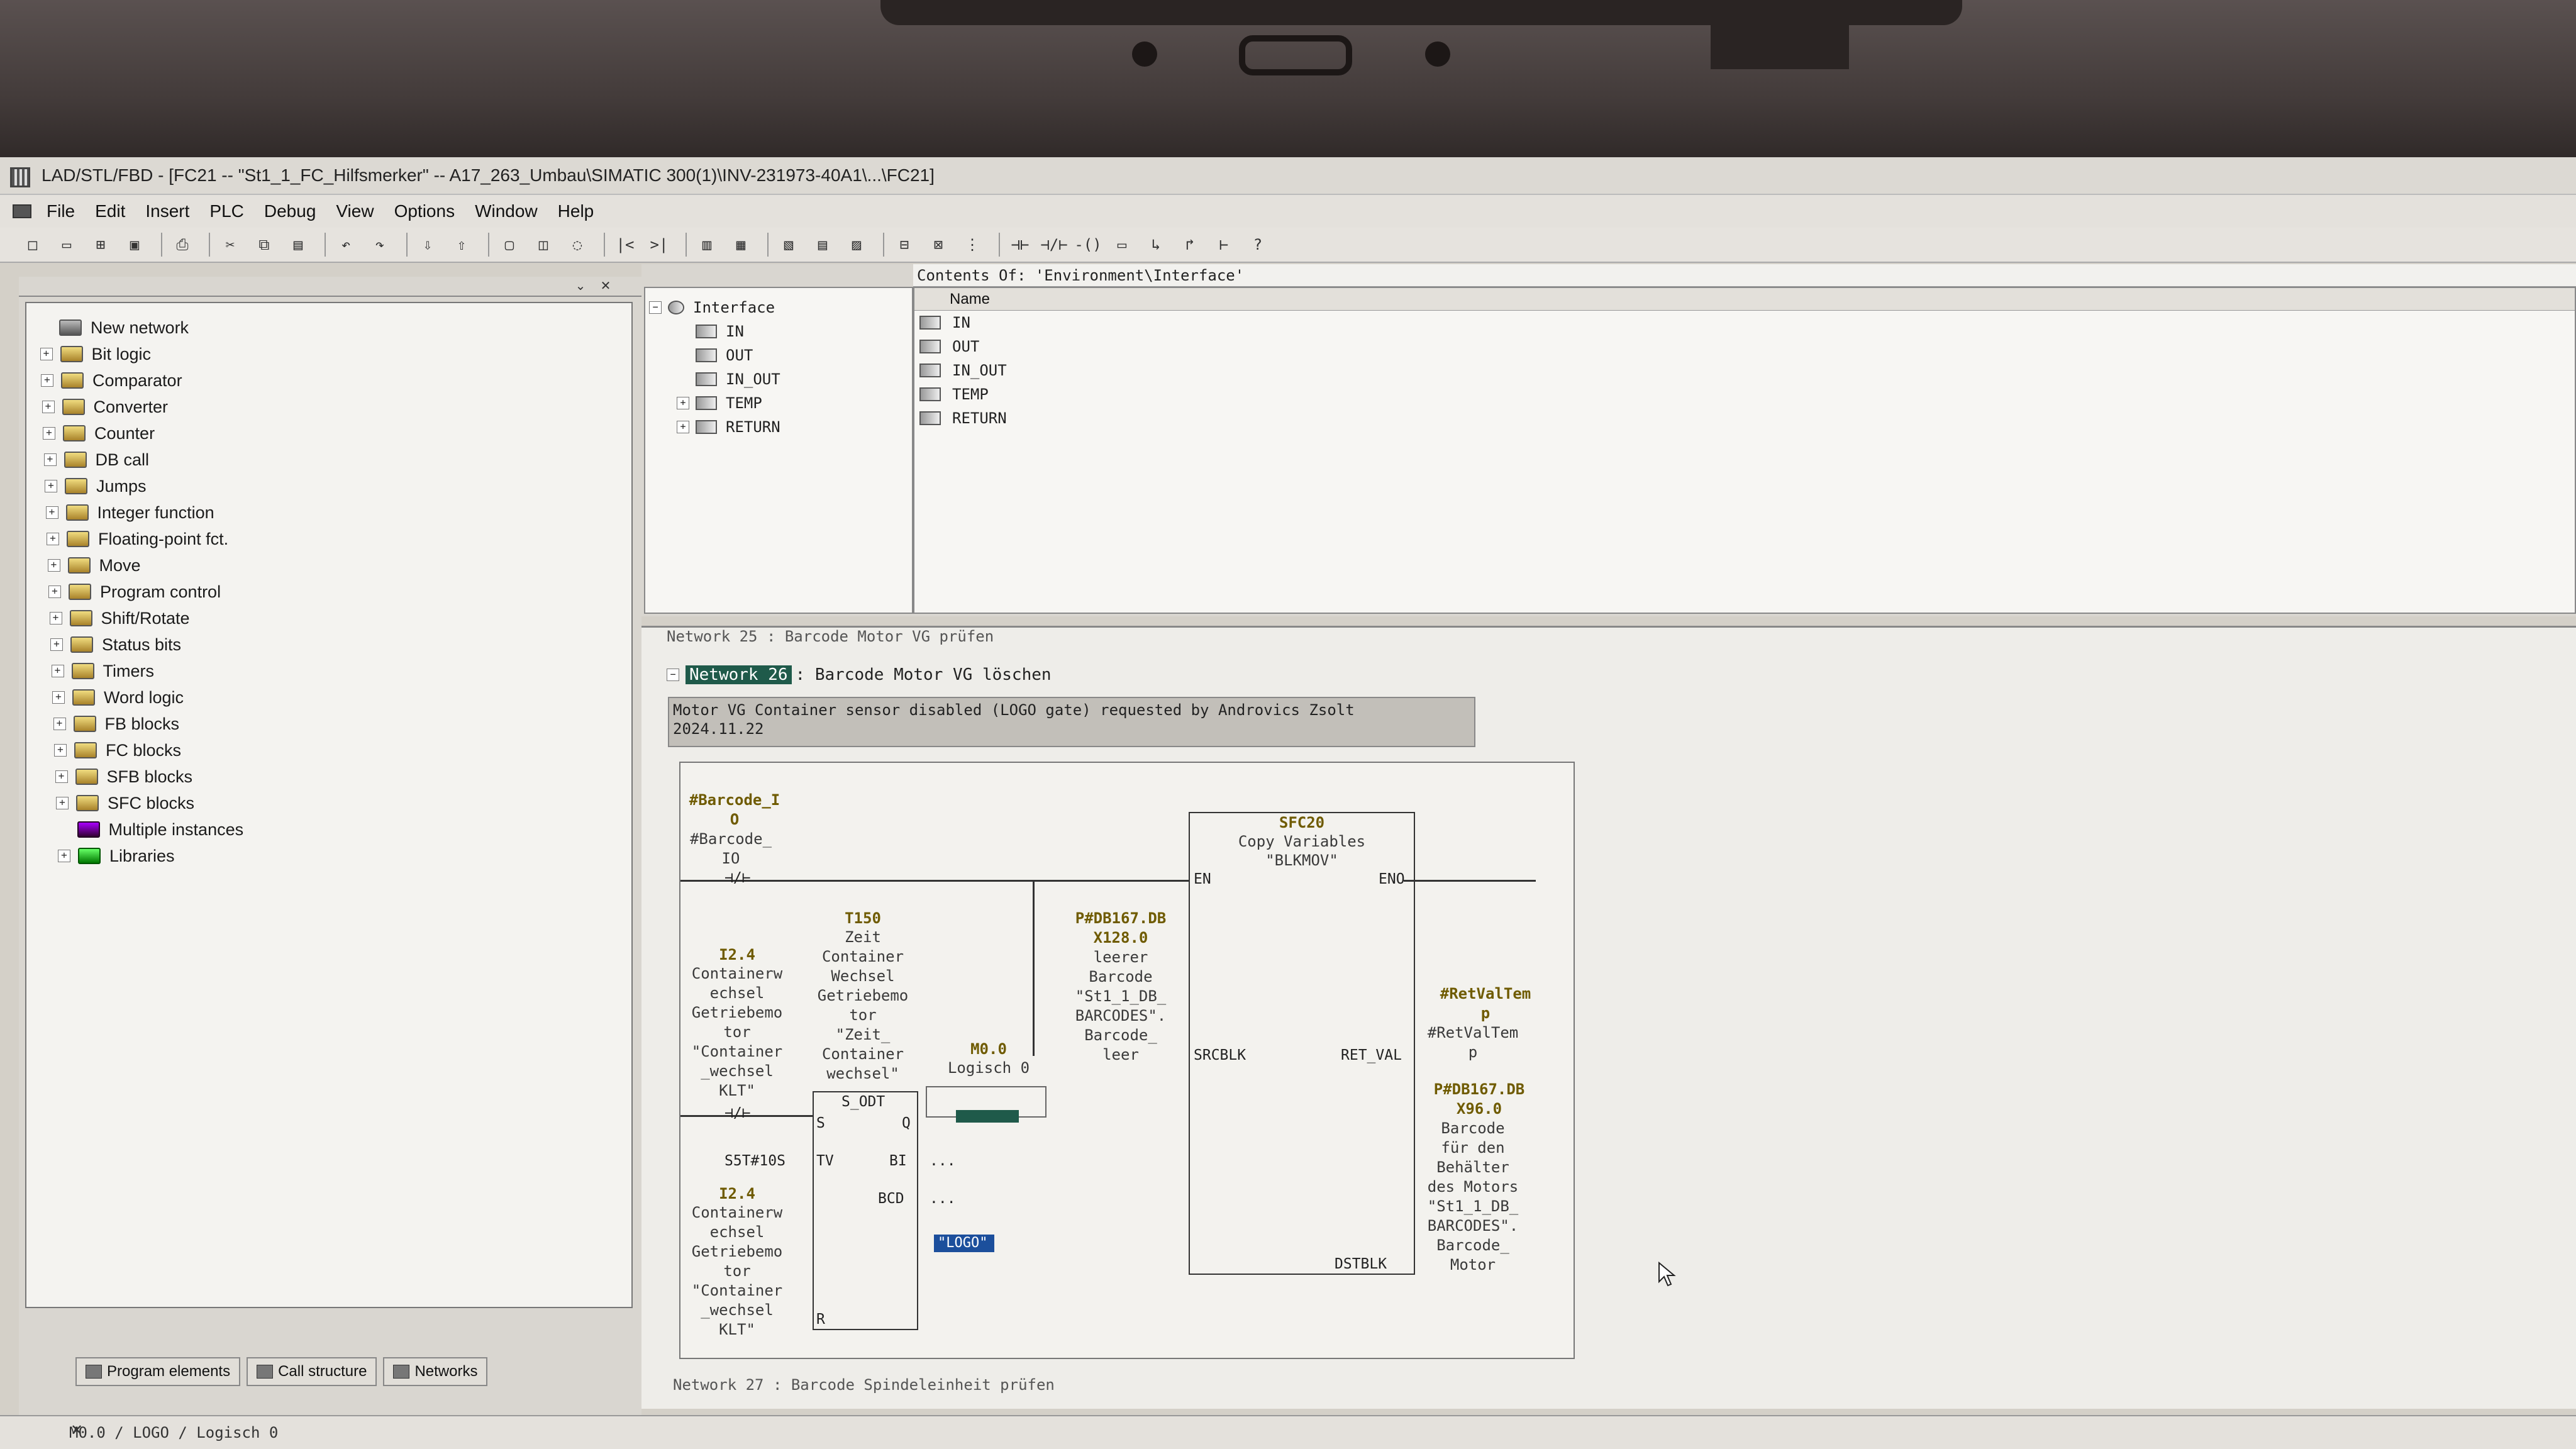  Describe the element at coordinates (506, 211) in the screenshot. I see `menu-window: Window` at that location.